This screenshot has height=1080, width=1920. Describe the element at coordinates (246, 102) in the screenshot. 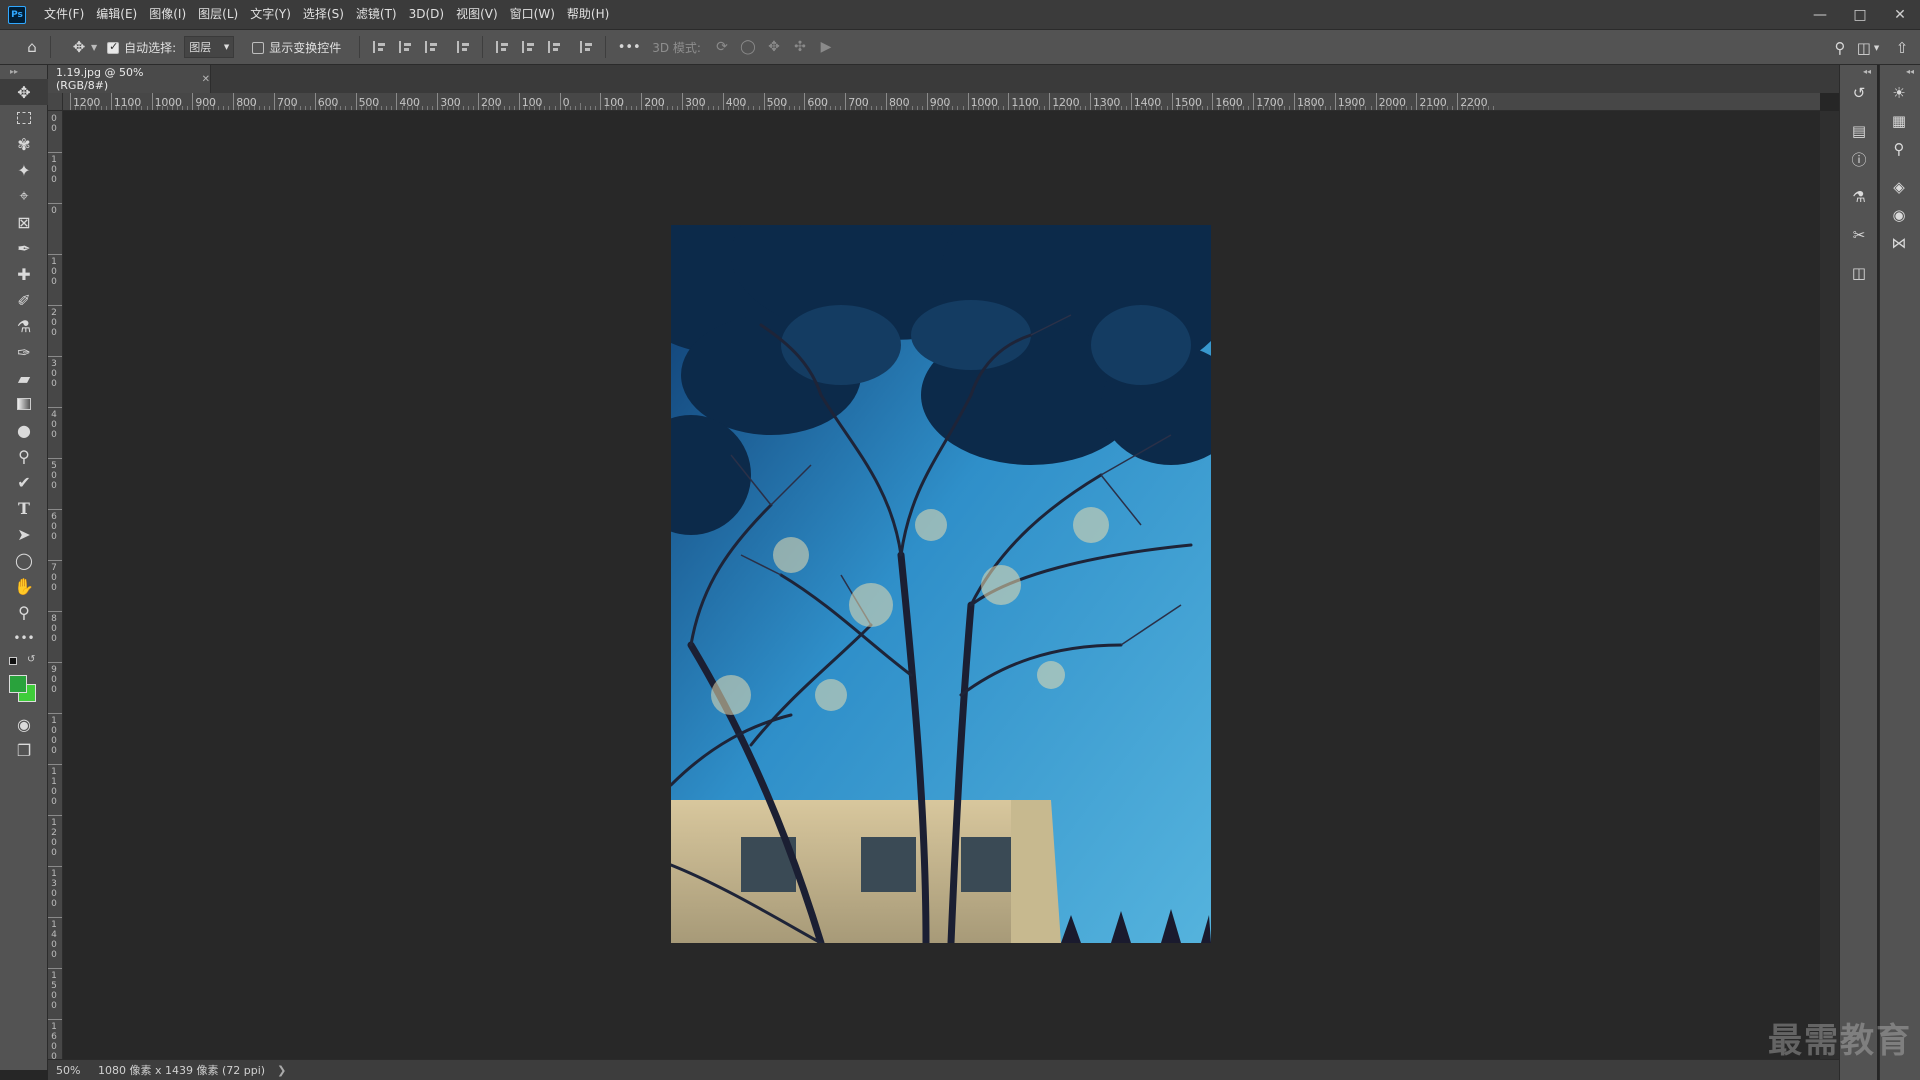

I see `ruler-label: 800` at that location.